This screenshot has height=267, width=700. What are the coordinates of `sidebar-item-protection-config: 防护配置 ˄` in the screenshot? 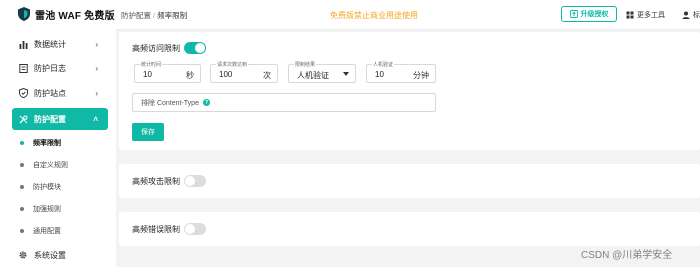 It's located at (60, 119).